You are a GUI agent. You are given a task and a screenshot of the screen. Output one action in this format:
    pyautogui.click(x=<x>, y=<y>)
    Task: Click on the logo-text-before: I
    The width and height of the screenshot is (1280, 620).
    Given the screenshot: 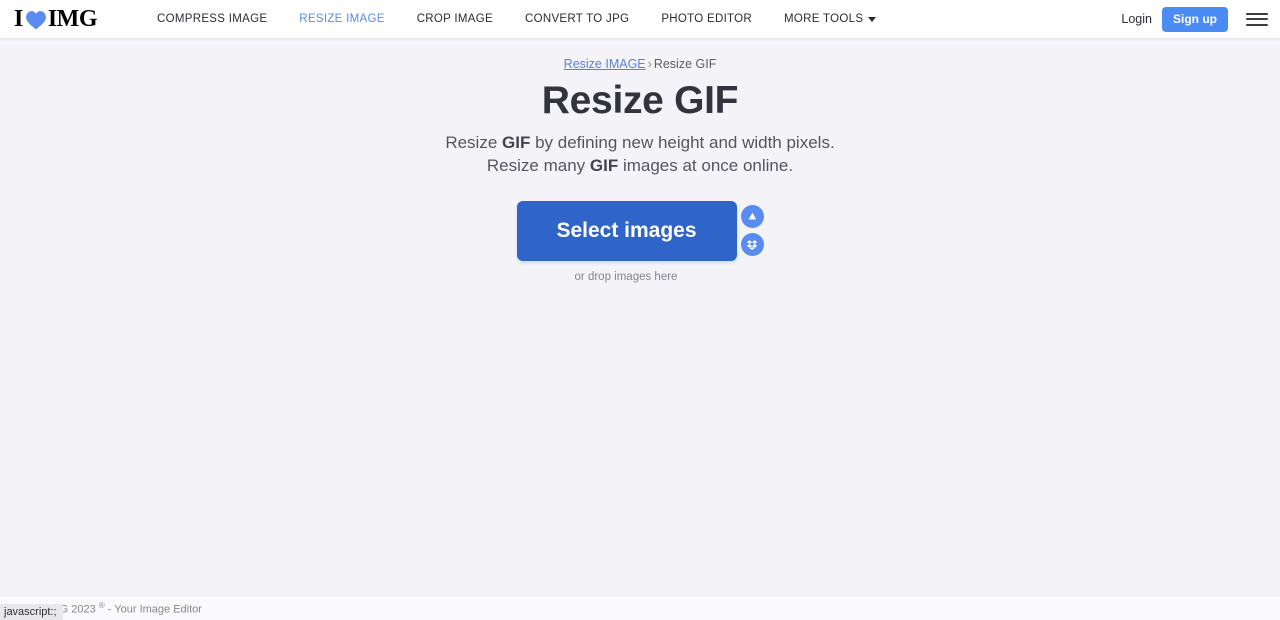 What is the action you would take?
    pyautogui.click(x=18, y=19)
    